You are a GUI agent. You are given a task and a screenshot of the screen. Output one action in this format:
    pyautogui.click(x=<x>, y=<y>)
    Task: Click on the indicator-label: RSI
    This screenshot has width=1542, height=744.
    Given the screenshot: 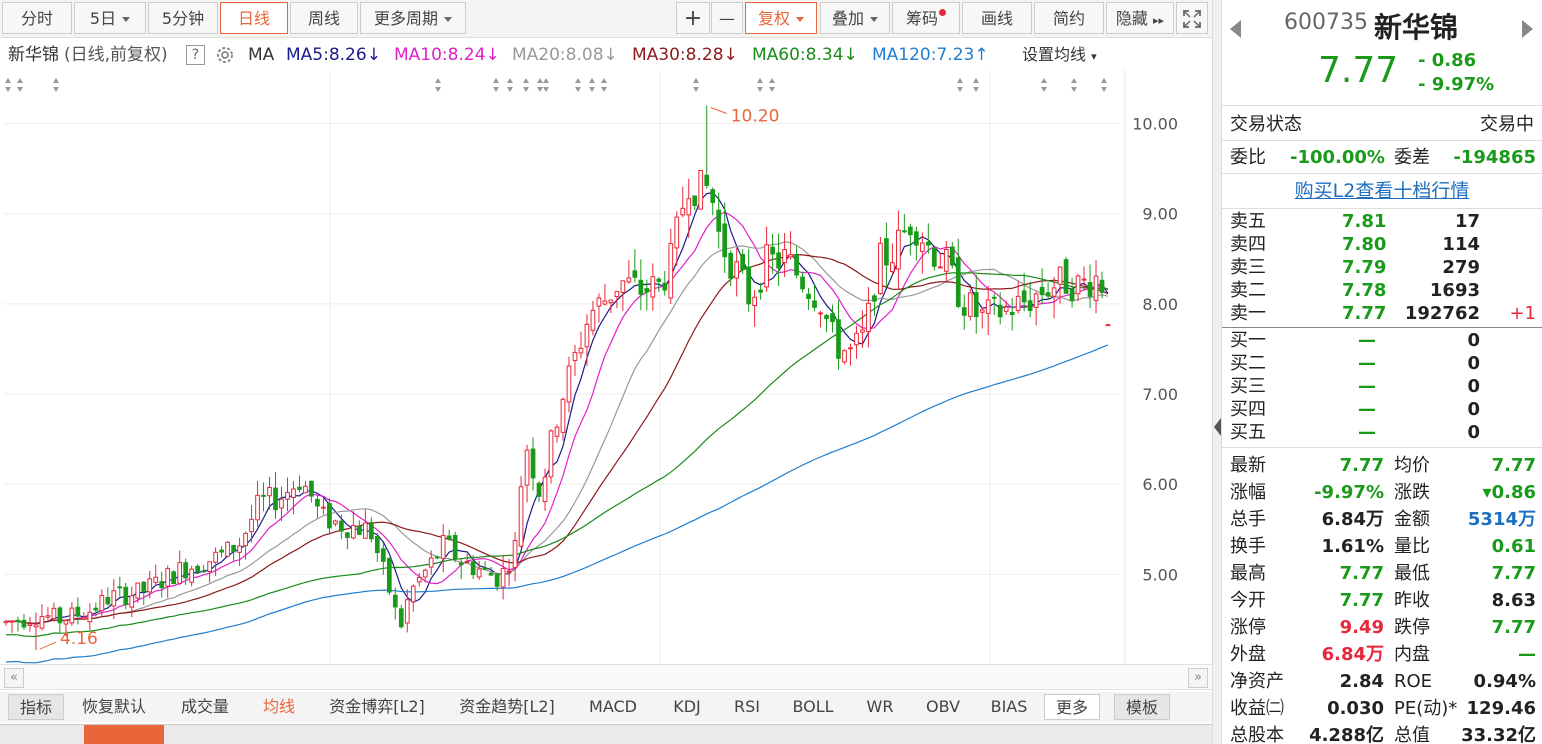 What is the action you would take?
    pyautogui.click(x=747, y=706)
    